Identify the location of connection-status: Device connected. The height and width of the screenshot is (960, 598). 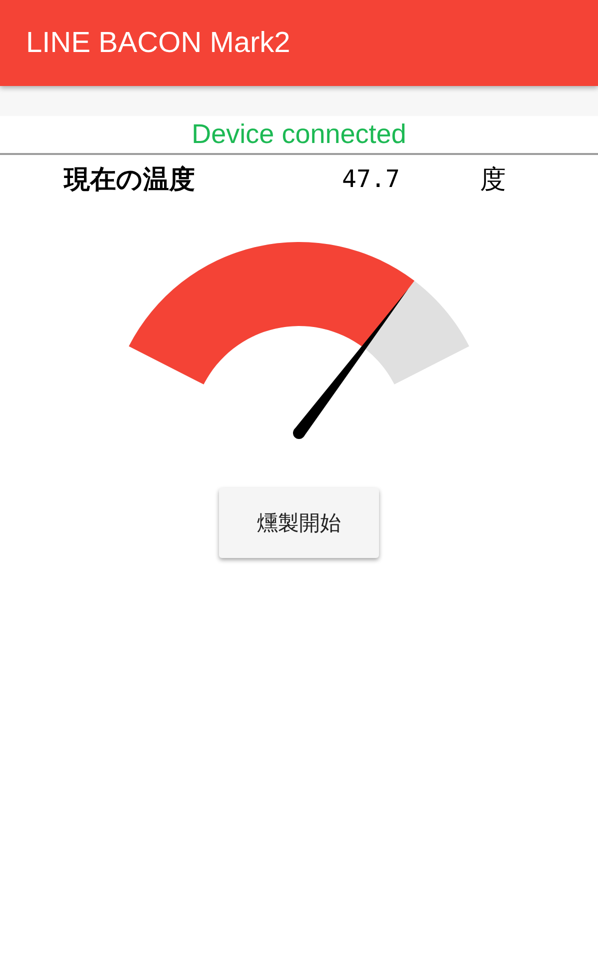
(299, 135).